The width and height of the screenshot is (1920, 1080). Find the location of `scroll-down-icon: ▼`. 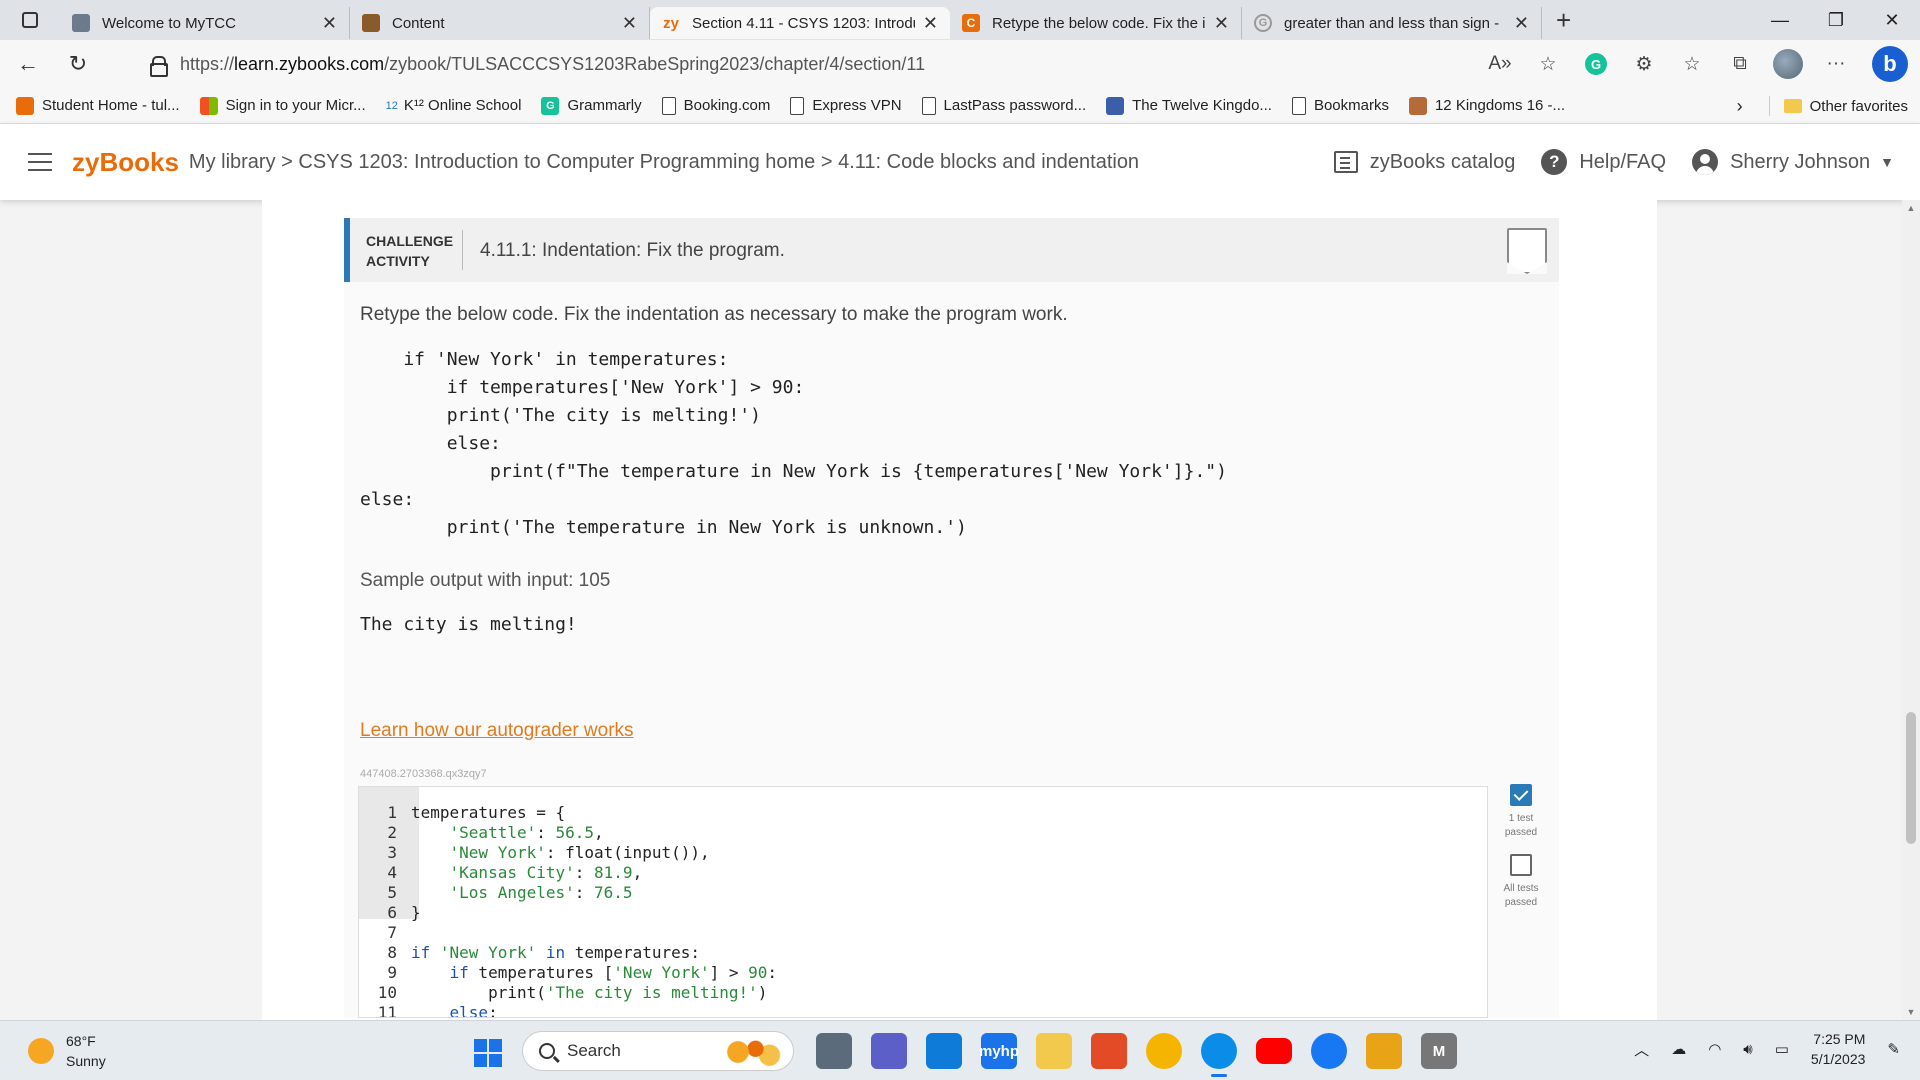

scroll-down-icon: ▼ is located at coordinates (1911, 1012).